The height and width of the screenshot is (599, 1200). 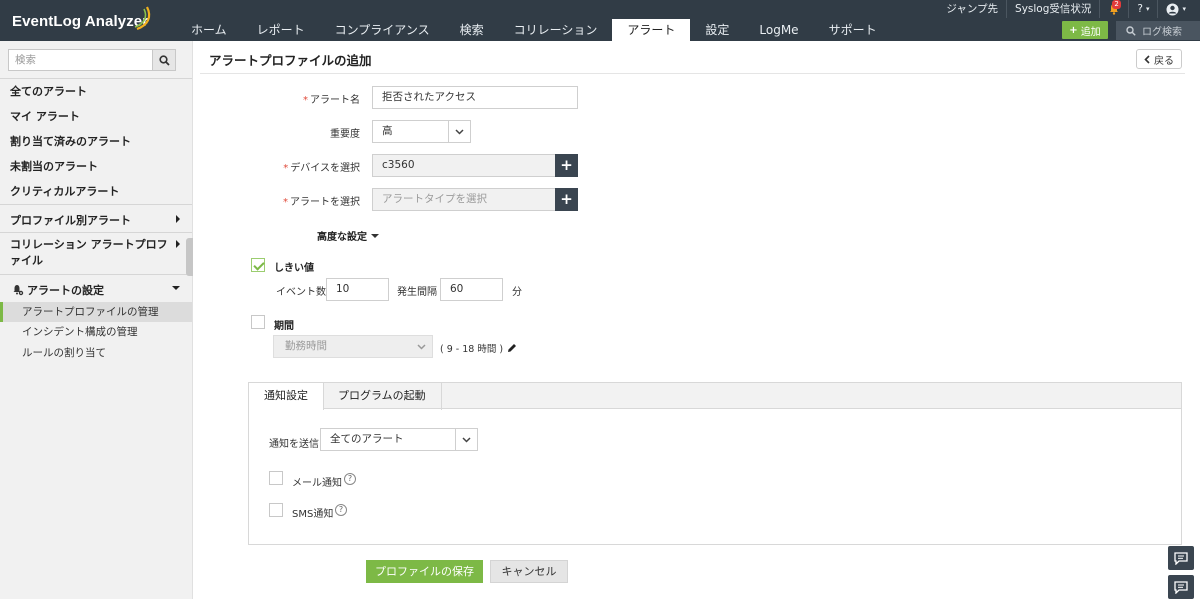 What do you see at coordinates (566, 199) in the screenshot?
I see `add-alert-type-button: +` at bounding box center [566, 199].